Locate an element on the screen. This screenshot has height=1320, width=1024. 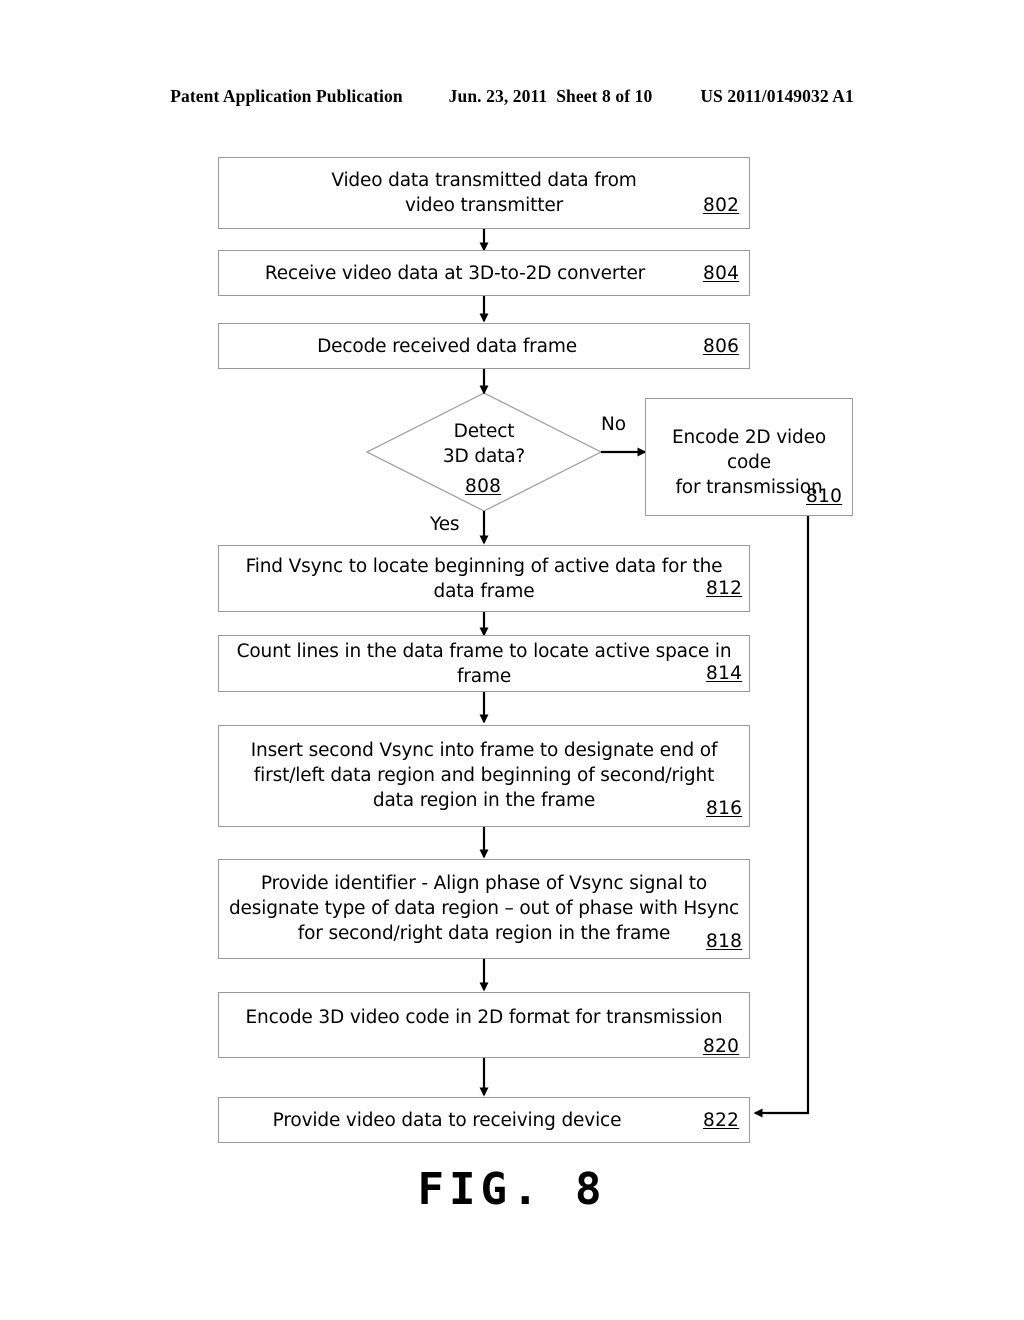
ref-number-820: 820 is located at coordinates (721, 1046).